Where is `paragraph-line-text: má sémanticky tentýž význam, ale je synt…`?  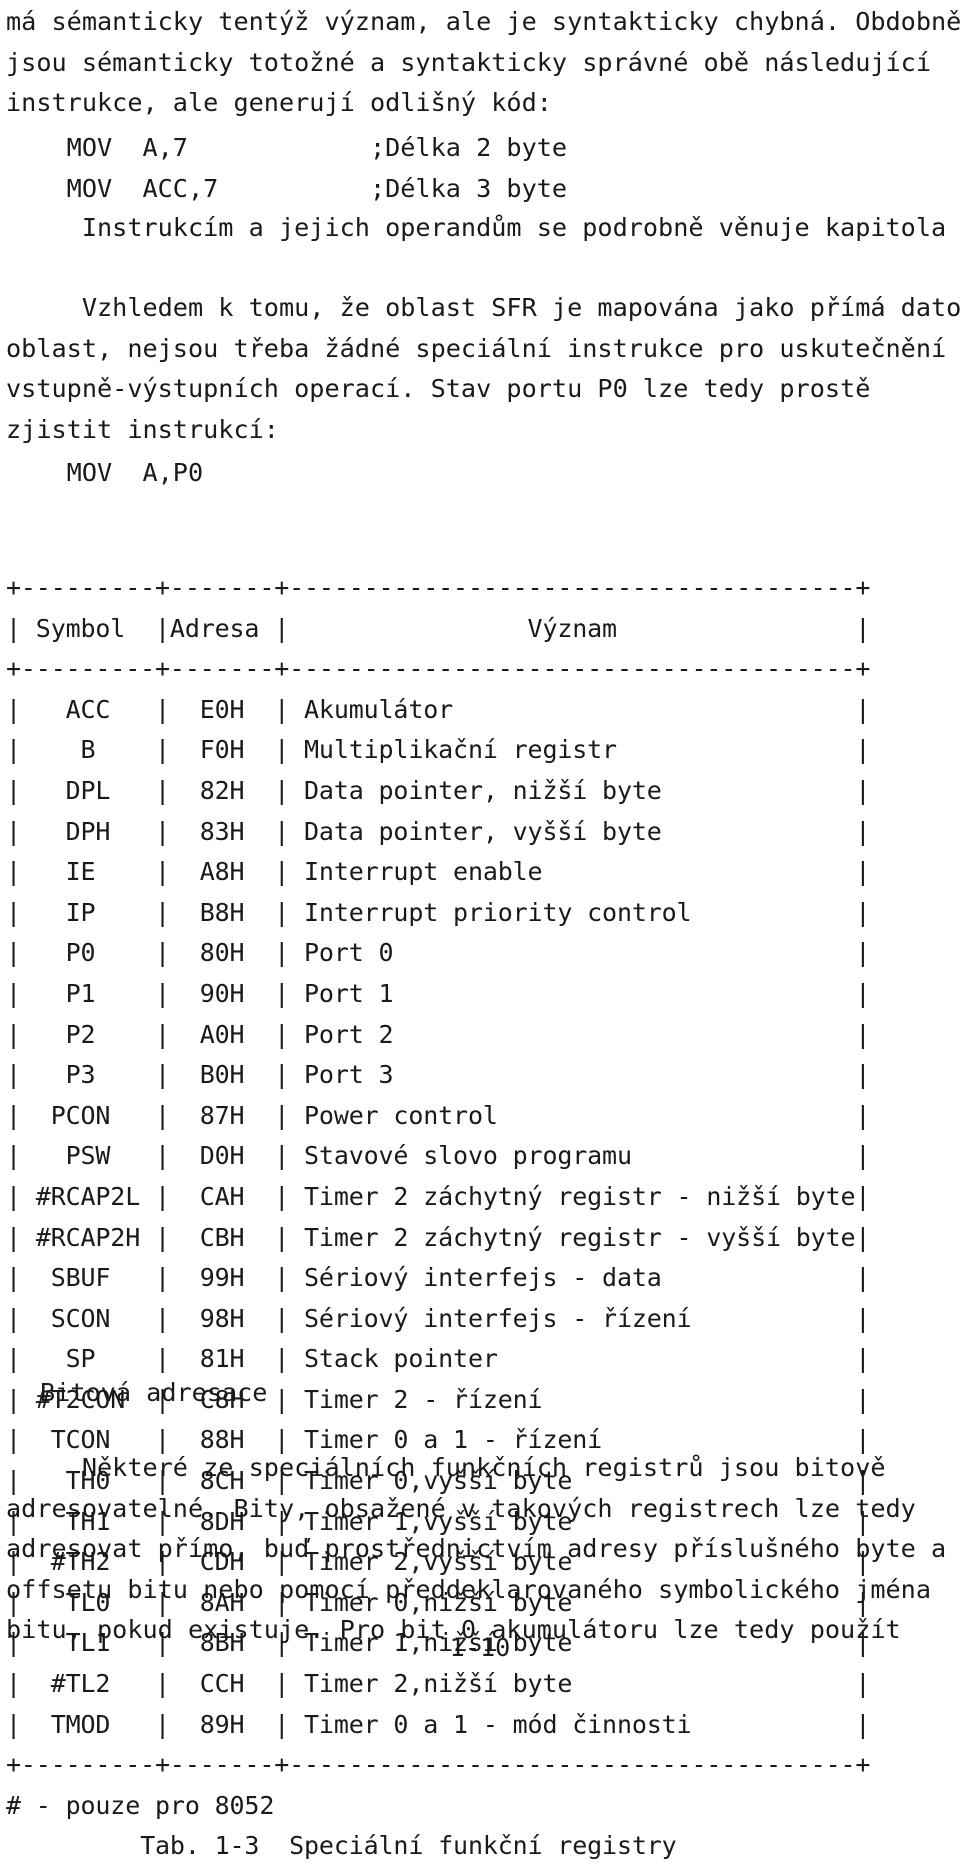
paragraph-line-text: má sémanticky tentýž význam, ale je synt… is located at coordinates (483, 21).